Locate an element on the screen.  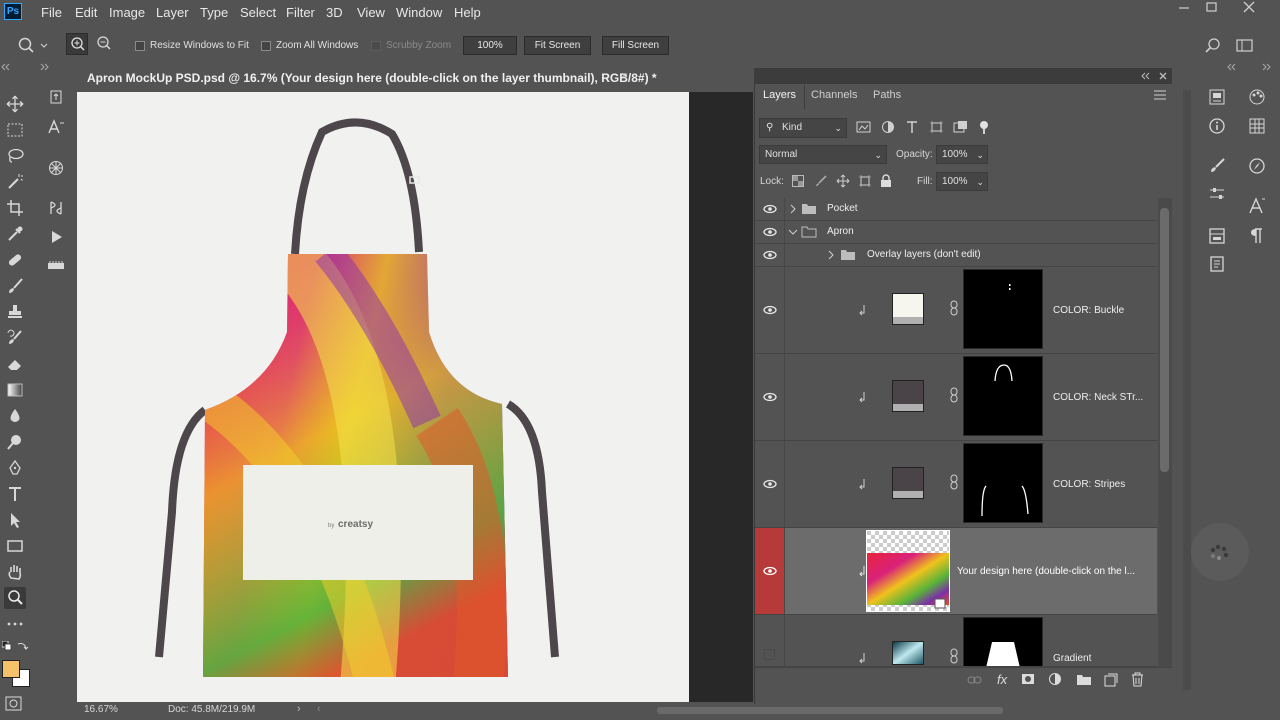
history-brush-tool-icon is located at coordinates (15, 338).